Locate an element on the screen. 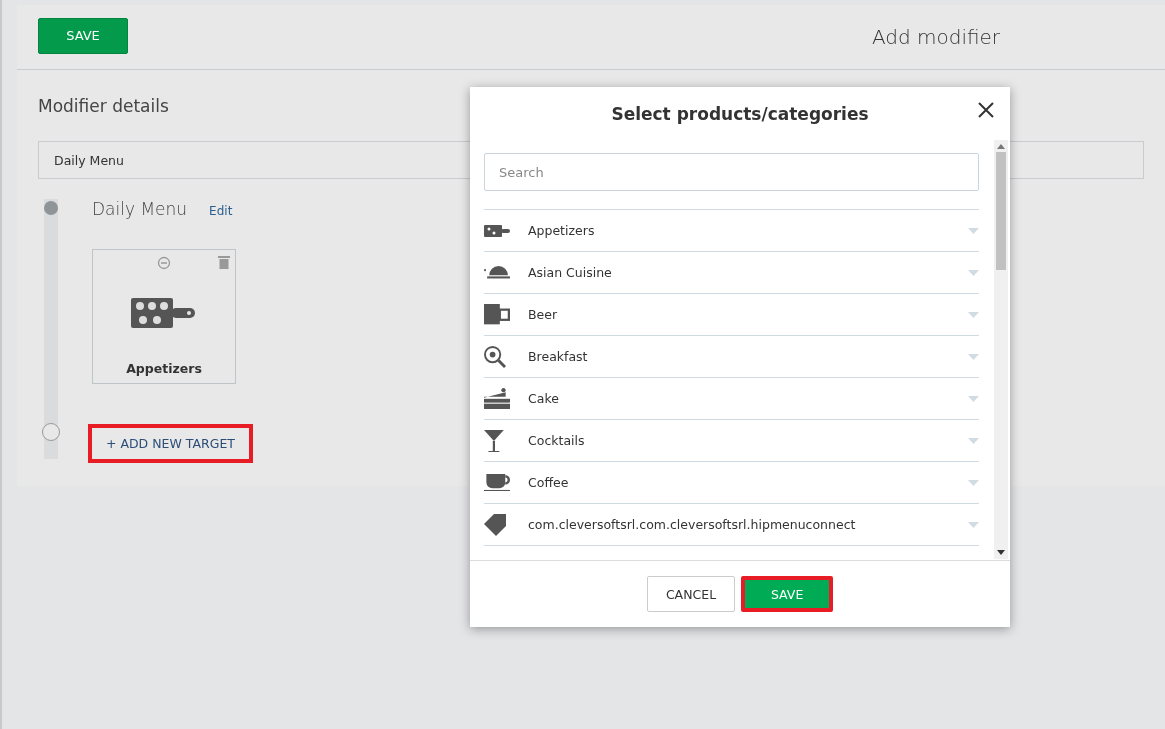 This screenshot has width=1165, height=729. page-title: Add modifier is located at coordinates (936, 37).